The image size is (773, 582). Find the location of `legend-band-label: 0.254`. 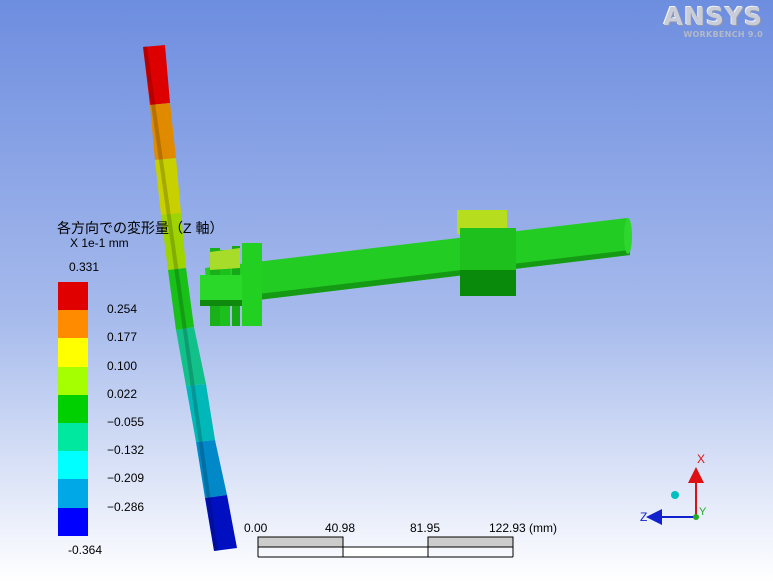

legend-band-label: 0.254 is located at coordinates (122, 309).